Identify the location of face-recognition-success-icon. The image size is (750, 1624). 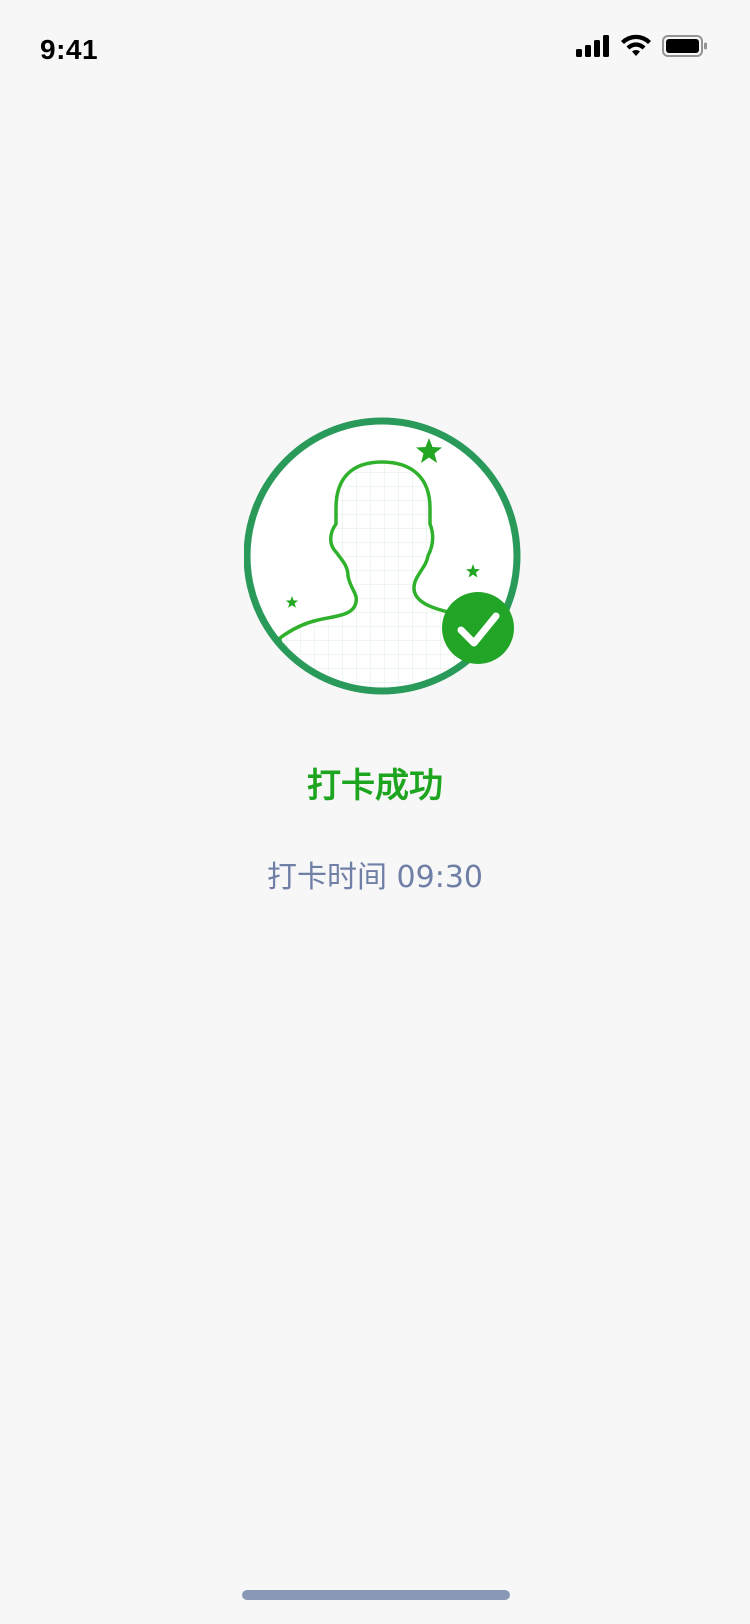
(387, 560).